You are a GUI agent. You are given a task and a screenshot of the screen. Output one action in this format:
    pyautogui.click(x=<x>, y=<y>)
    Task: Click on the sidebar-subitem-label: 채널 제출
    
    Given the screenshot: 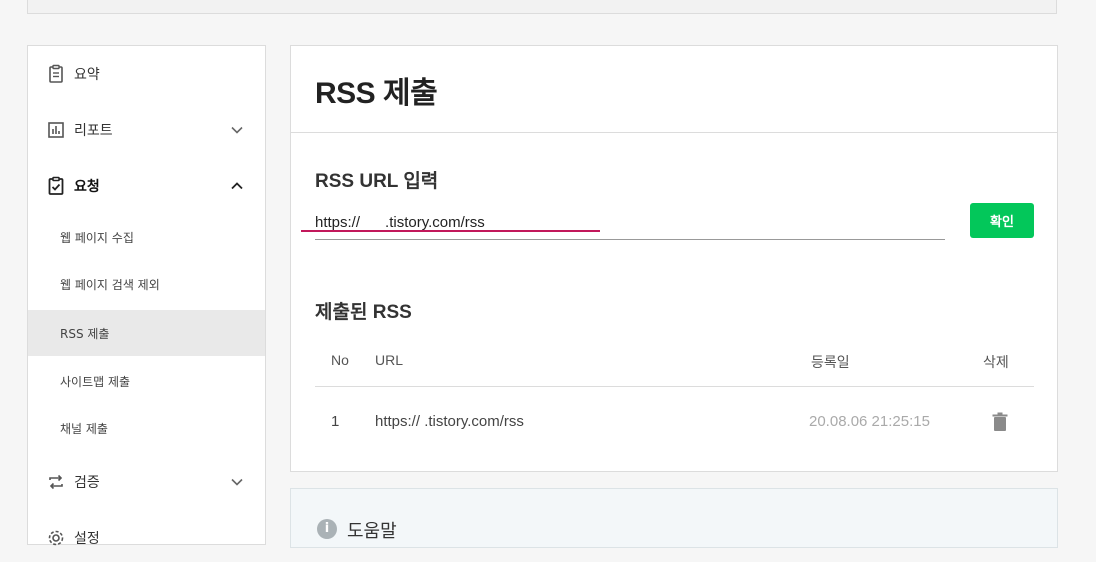 What is the action you would take?
    pyautogui.click(x=84, y=428)
    